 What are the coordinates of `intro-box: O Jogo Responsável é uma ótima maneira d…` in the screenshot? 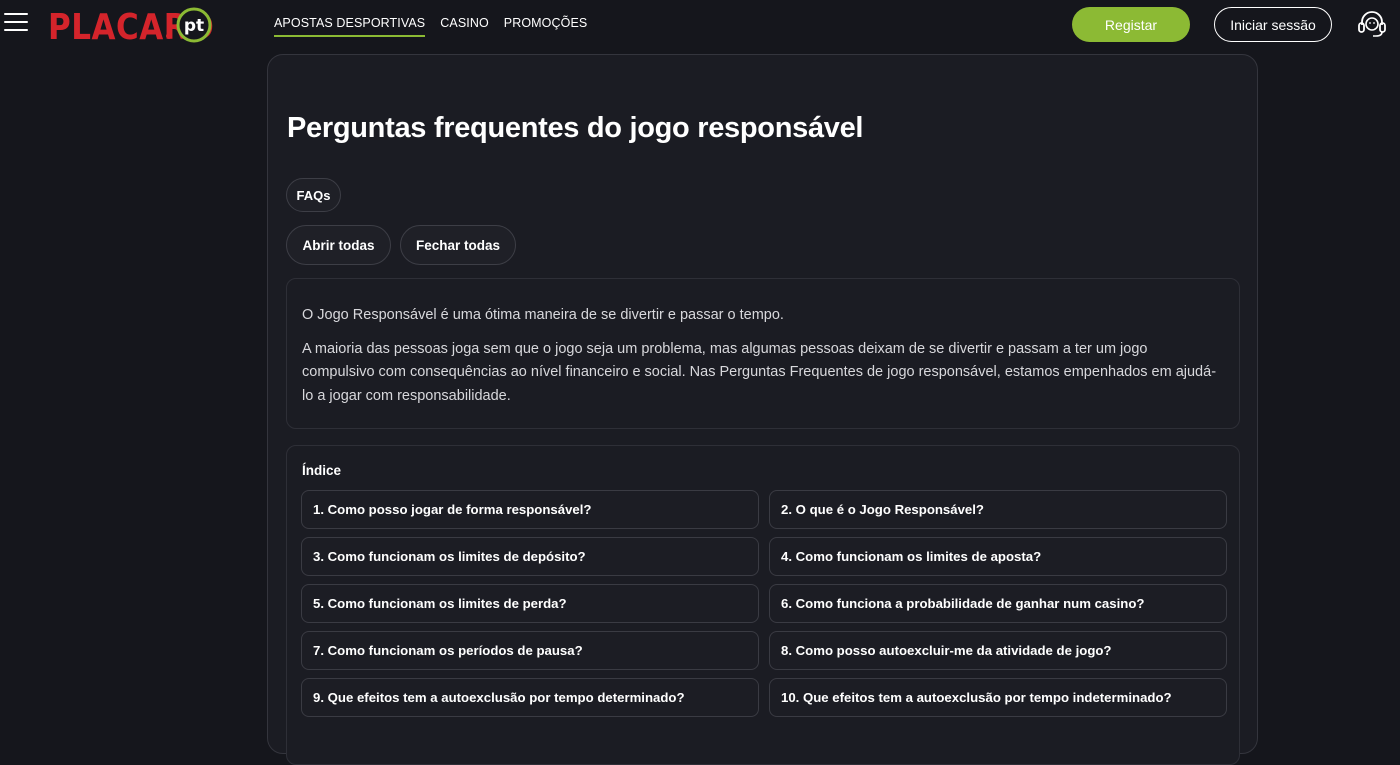 It's located at (763, 353).